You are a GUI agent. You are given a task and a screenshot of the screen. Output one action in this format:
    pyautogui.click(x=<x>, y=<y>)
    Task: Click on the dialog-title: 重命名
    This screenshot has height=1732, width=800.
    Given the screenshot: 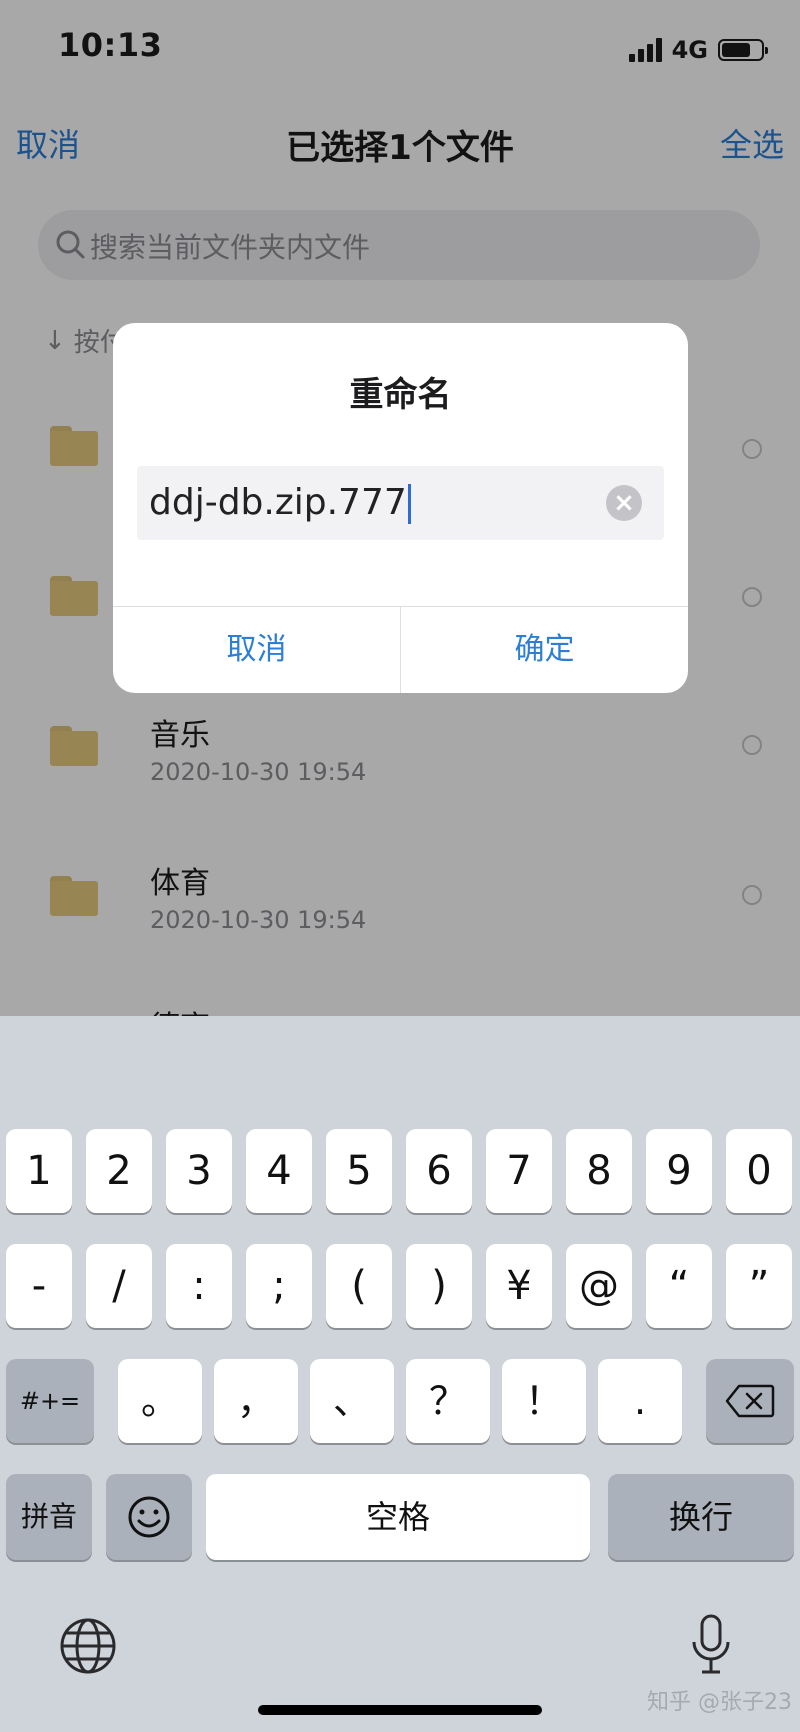 What is the action you would take?
    pyautogui.click(x=400, y=395)
    